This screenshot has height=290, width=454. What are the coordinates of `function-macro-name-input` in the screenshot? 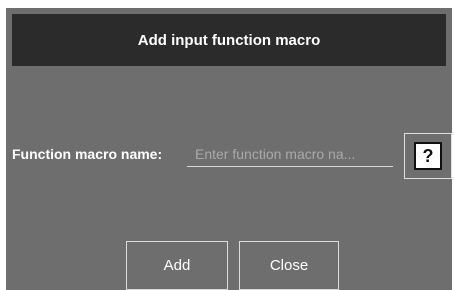 It's located at (290, 154).